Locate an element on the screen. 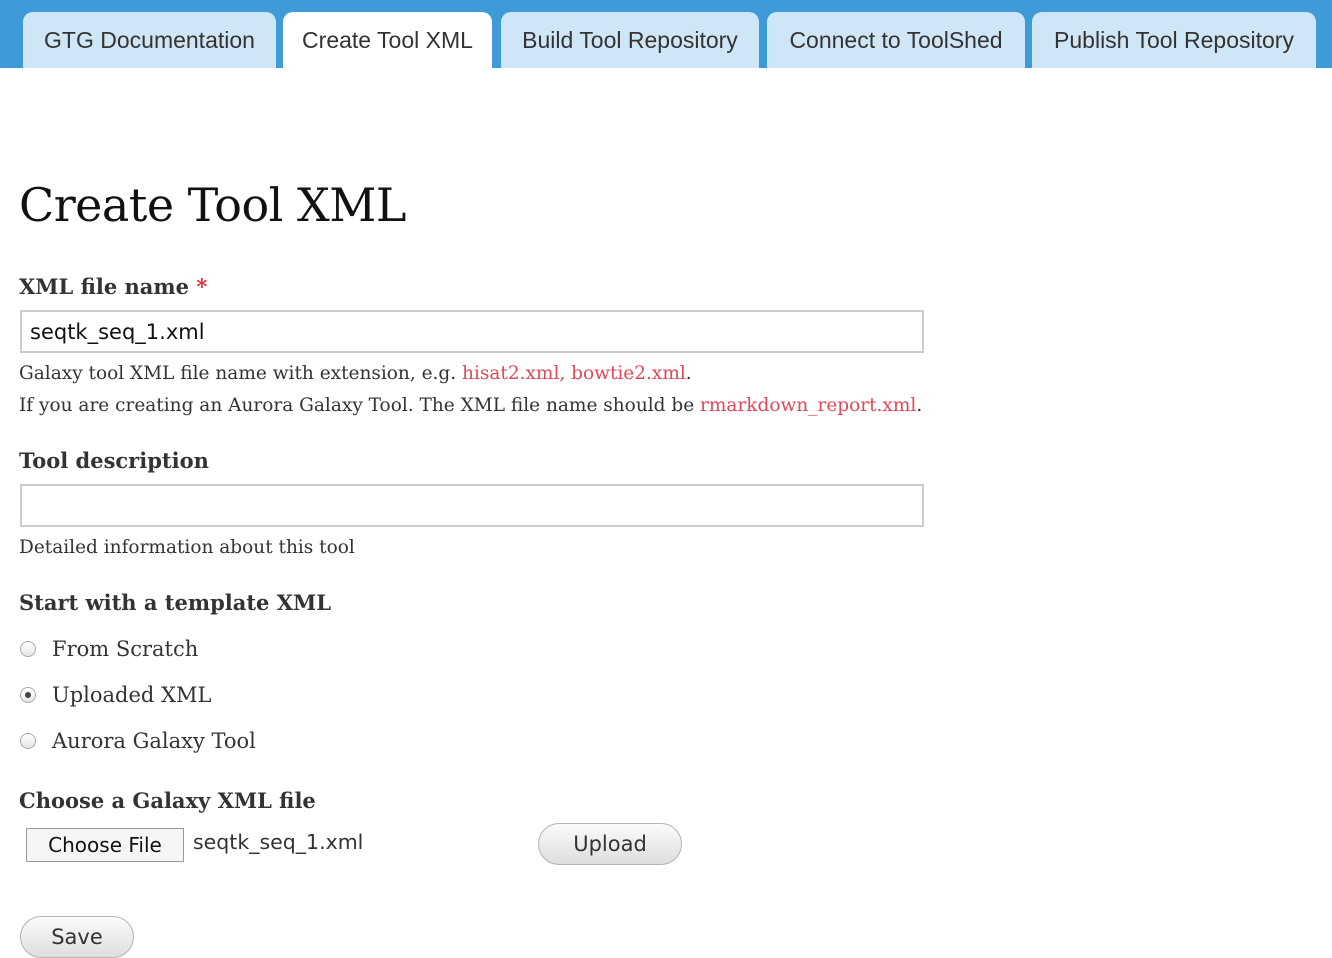  radio-aurora-galaxy-tool: Aurora Galaxy Tool is located at coordinates (138, 741).